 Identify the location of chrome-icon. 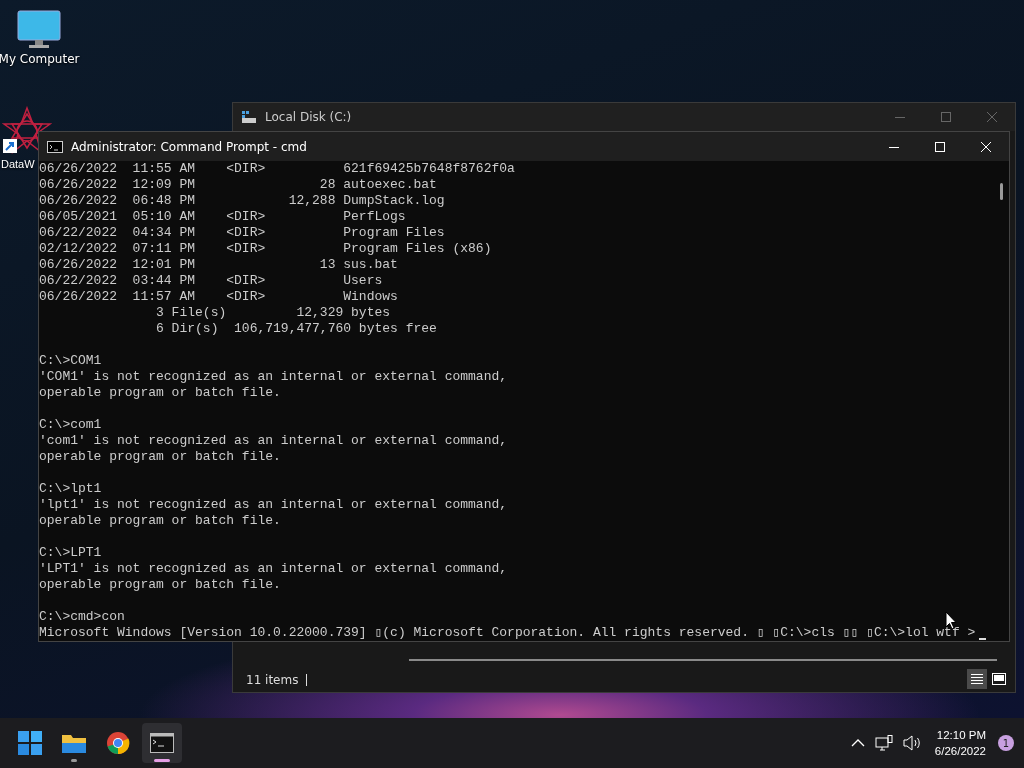
(118, 743).